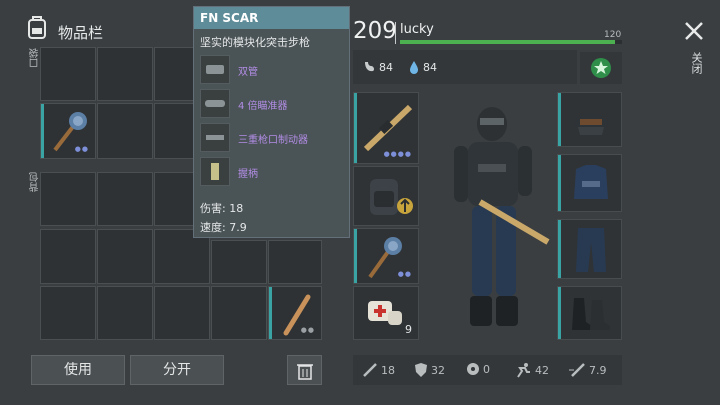 The width and height of the screenshot is (720, 405). What do you see at coordinates (422, 67) in the screenshot?
I see `water-stat: 84` at bounding box center [422, 67].